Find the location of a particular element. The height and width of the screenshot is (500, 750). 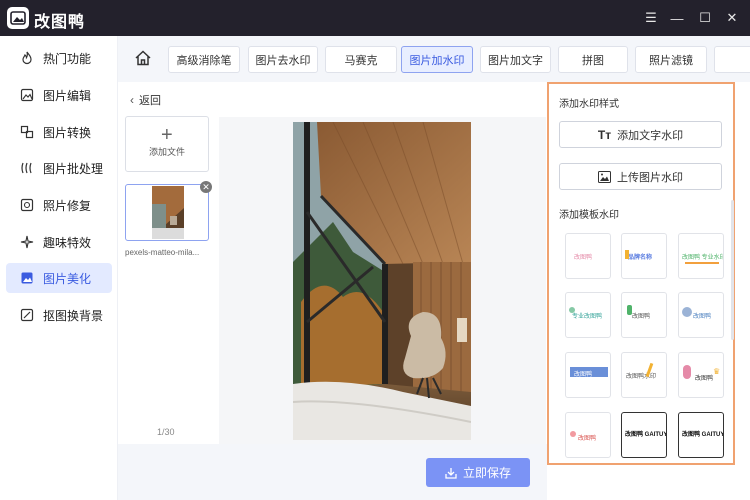

template-section-title: 添加模板水印 is located at coordinates (589, 215).